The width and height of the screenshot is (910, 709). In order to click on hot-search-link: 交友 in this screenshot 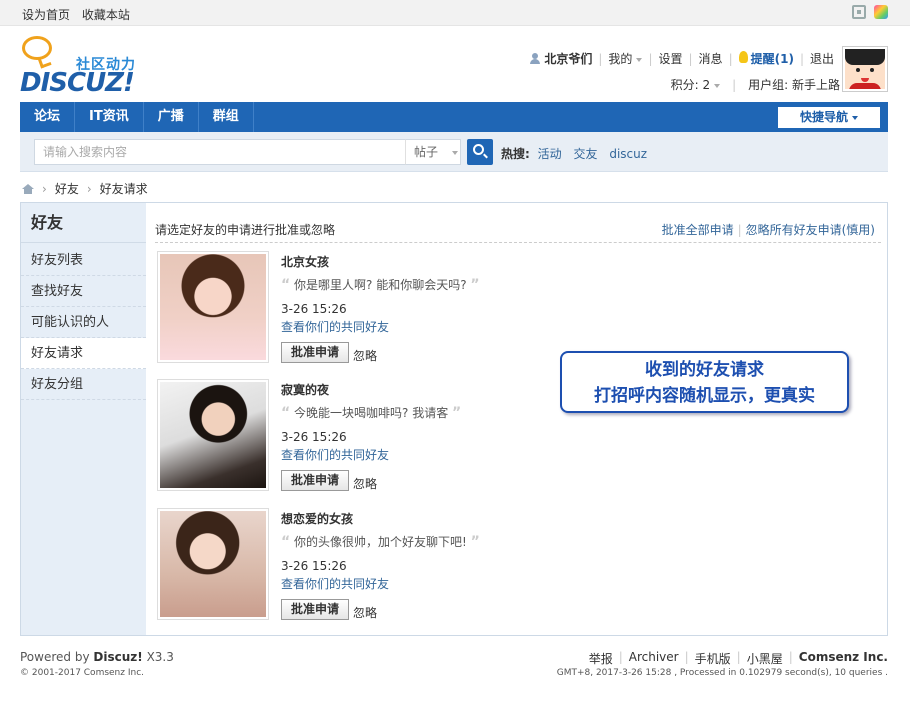, I will do `click(585, 154)`.